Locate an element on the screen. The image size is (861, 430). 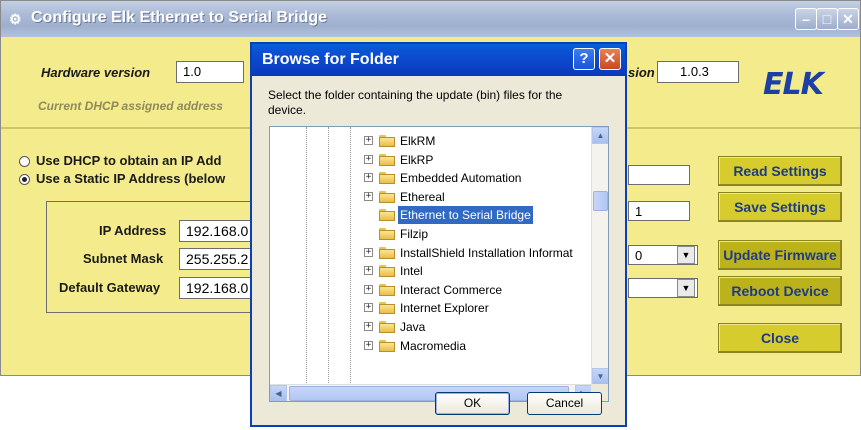
tree-item: + Internet Explorer is located at coordinates (431, 308).